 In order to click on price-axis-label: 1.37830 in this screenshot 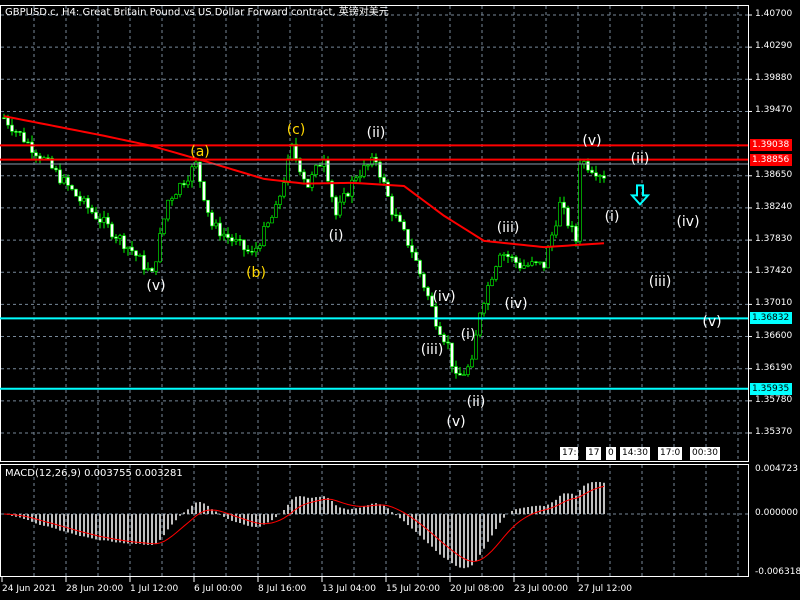, I will do `click(774, 239)`.